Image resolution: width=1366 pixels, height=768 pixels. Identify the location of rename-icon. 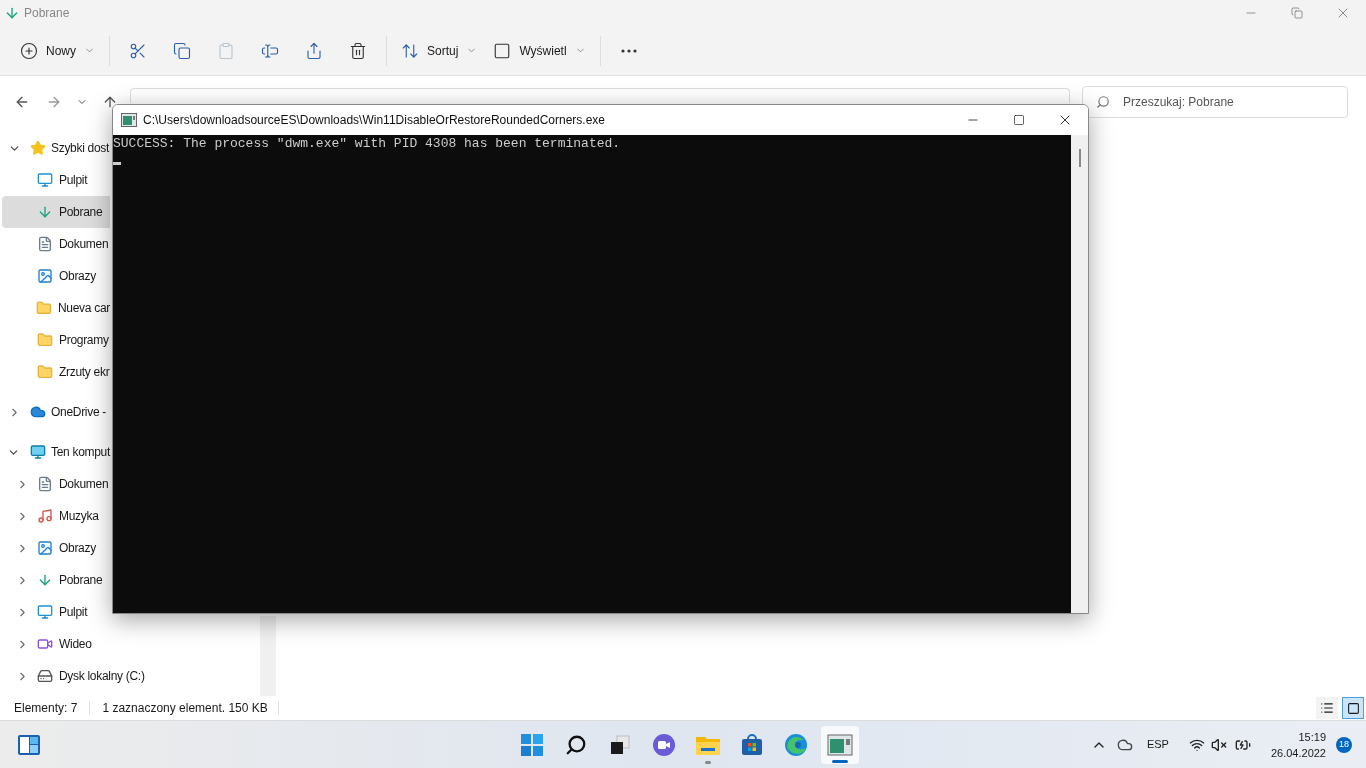
(270, 50).